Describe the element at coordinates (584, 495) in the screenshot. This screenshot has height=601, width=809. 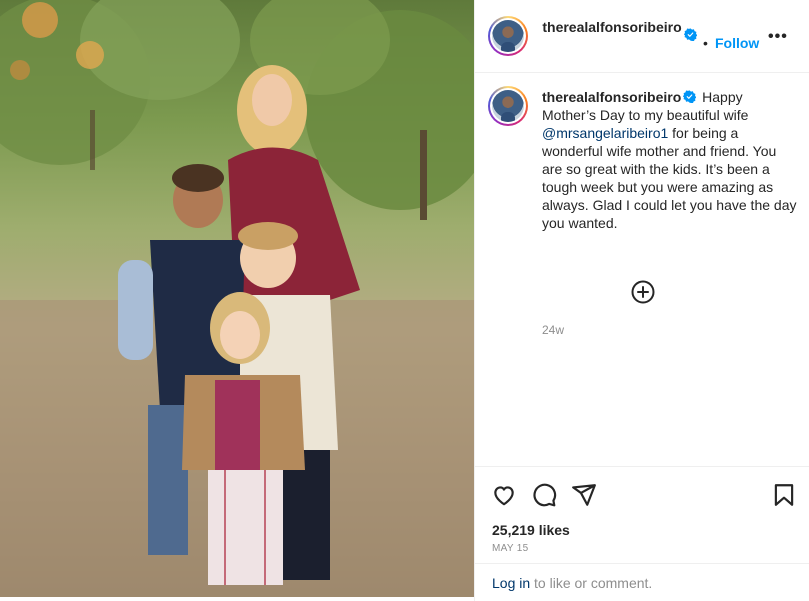
I see `paper-plane-icon` at that location.